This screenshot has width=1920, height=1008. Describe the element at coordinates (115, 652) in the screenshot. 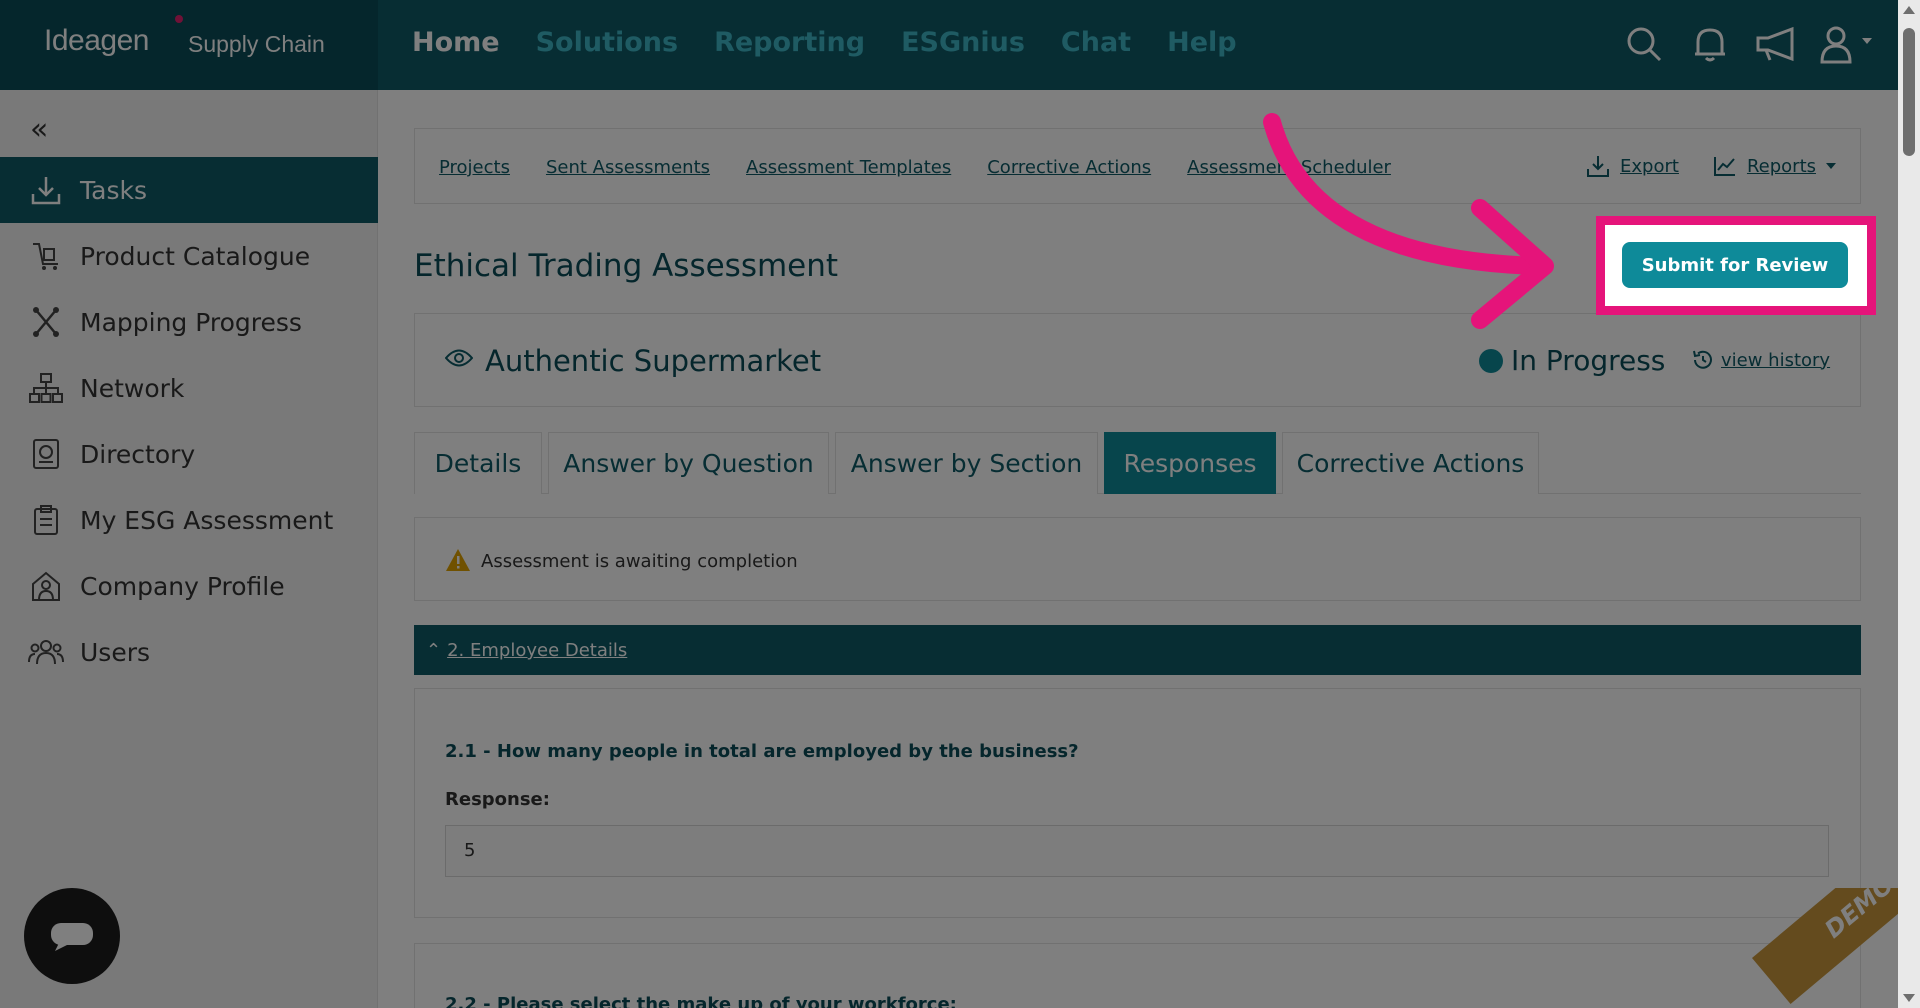

I see `sidebar-item-label: Users` at that location.